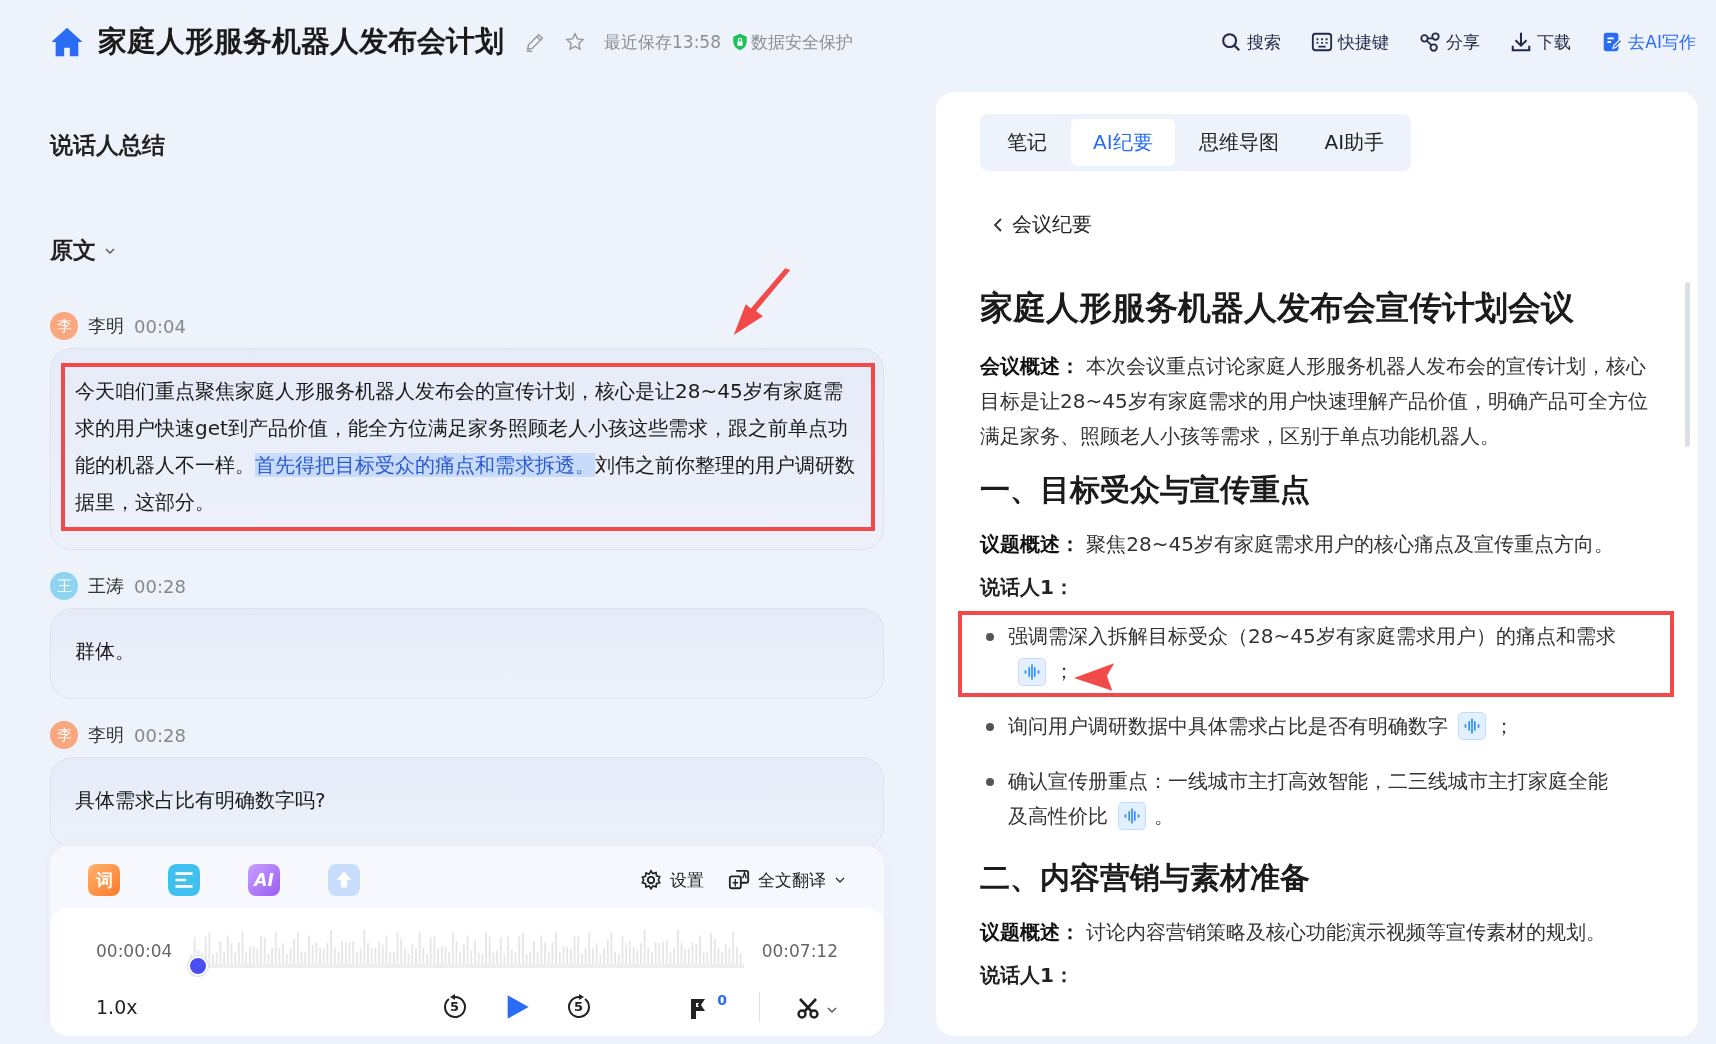 This screenshot has height=1044, width=1716. I want to click on tab: AI助手, so click(1354, 142).